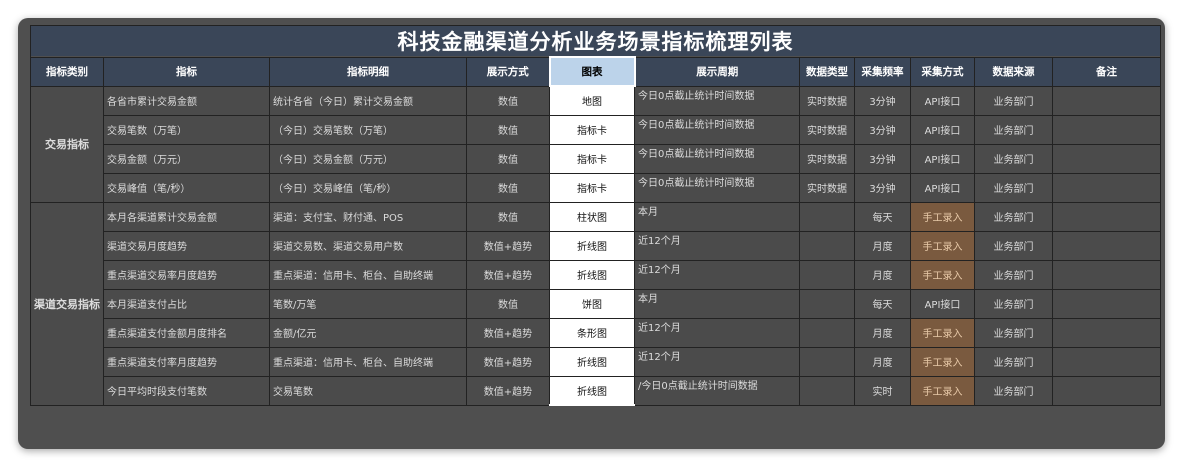 The height and width of the screenshot is (467, 1183). What do you see at coordinates (368, 129) in the screenshot?
I see `detail-cell: （今日）交易笔数（万笔）` at bounding box center [368, 129].